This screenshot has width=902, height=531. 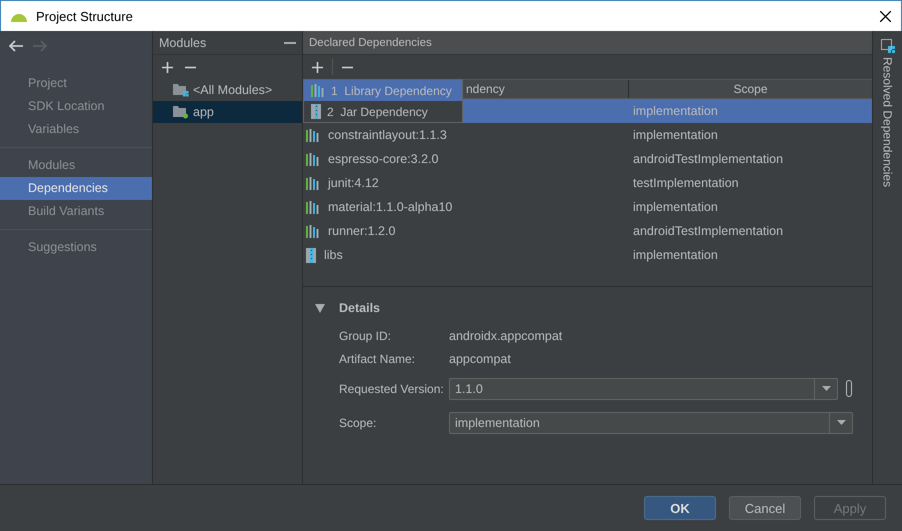 I want to click on dependency-row: runner:1.2.0 androidTestImplementation, so click(x=587, y=231).